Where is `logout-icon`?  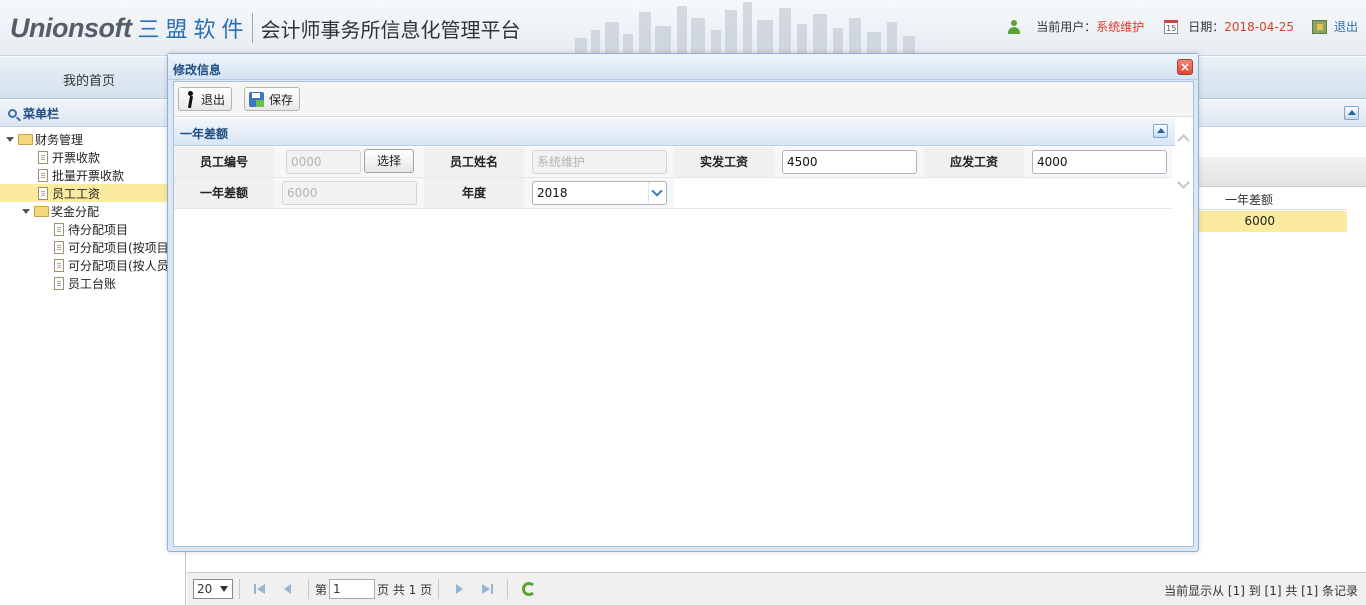 logout-icon is located at coordinates (1319, 26).